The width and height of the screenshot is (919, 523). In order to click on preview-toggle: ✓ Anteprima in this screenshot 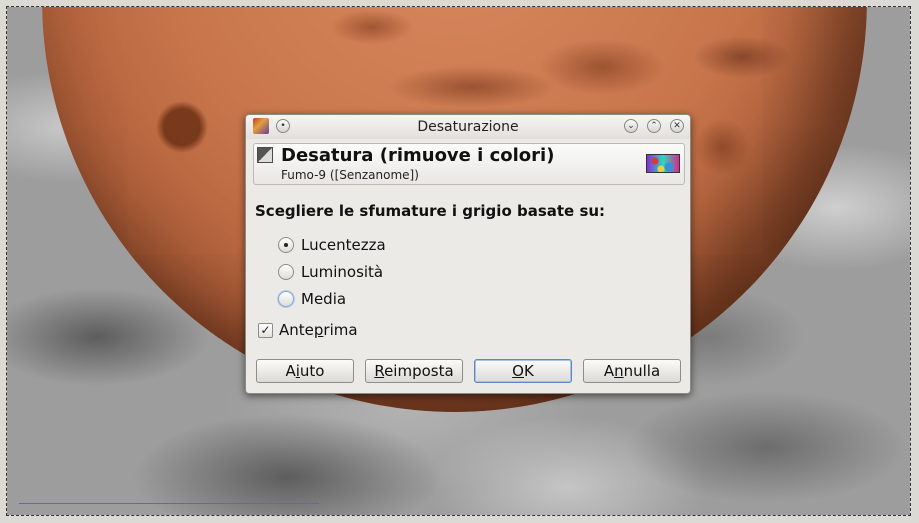, I will do `click(308, 330)`.